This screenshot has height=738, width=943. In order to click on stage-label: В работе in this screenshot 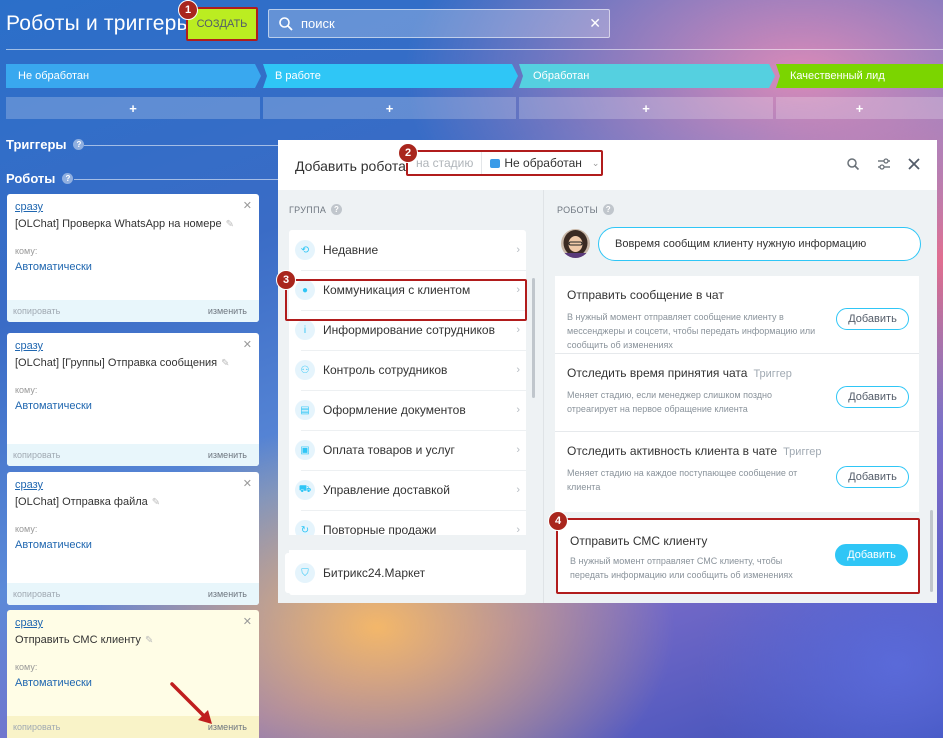, I will do `click(298, 76)`.